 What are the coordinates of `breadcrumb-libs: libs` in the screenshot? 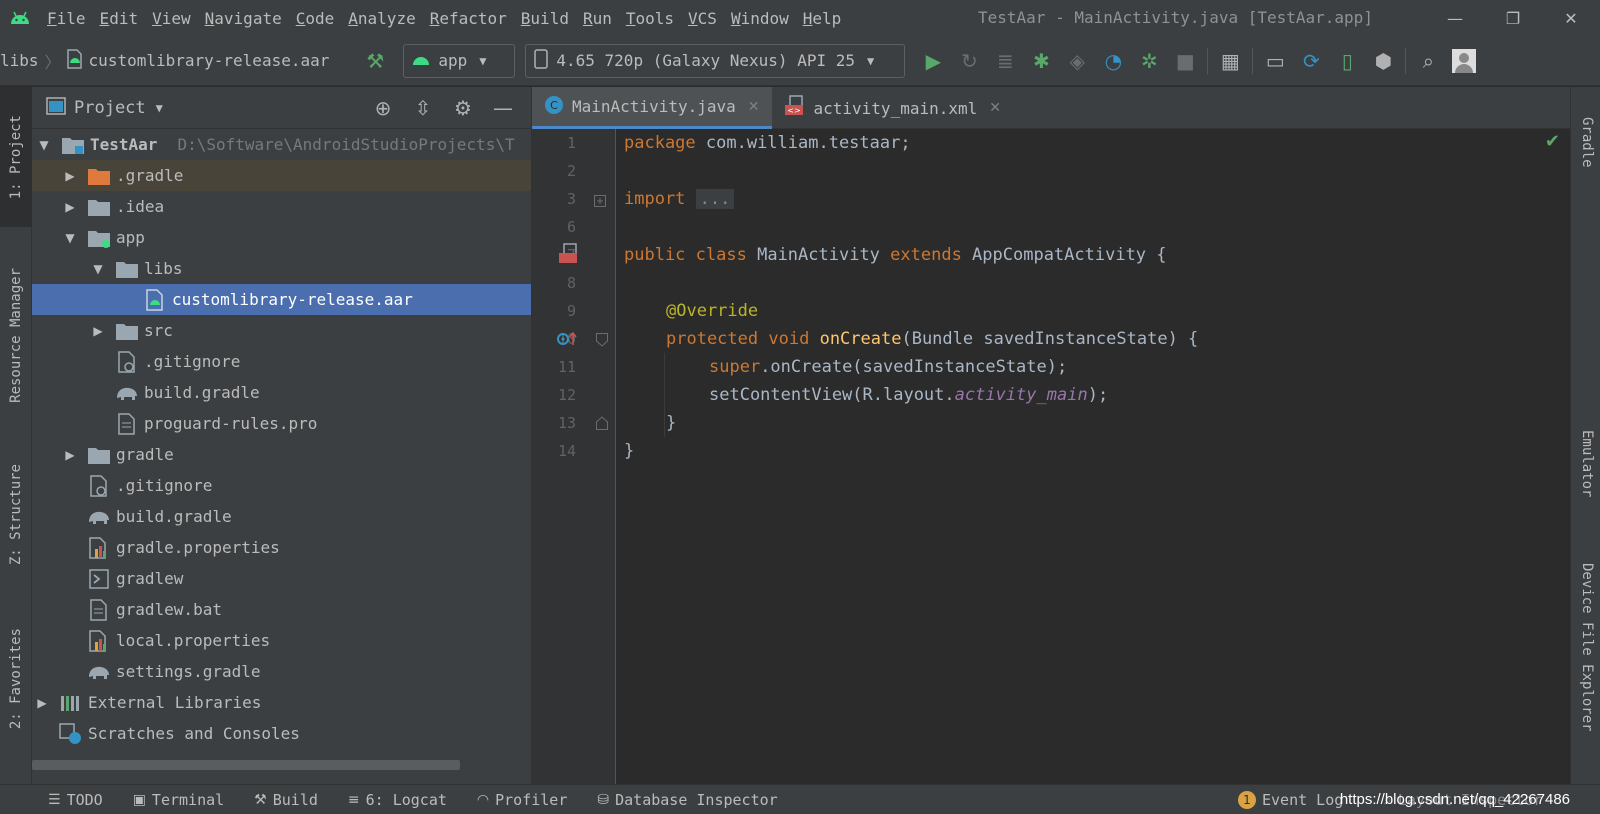 It's located at (19, 60).